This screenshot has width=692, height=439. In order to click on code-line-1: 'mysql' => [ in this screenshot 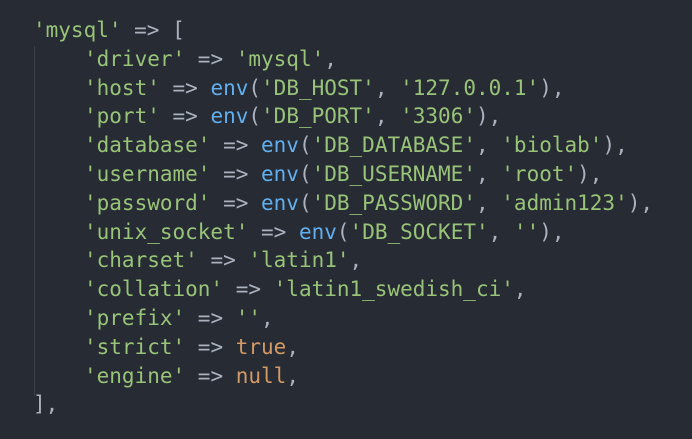, I will do `click(343, 30)`.